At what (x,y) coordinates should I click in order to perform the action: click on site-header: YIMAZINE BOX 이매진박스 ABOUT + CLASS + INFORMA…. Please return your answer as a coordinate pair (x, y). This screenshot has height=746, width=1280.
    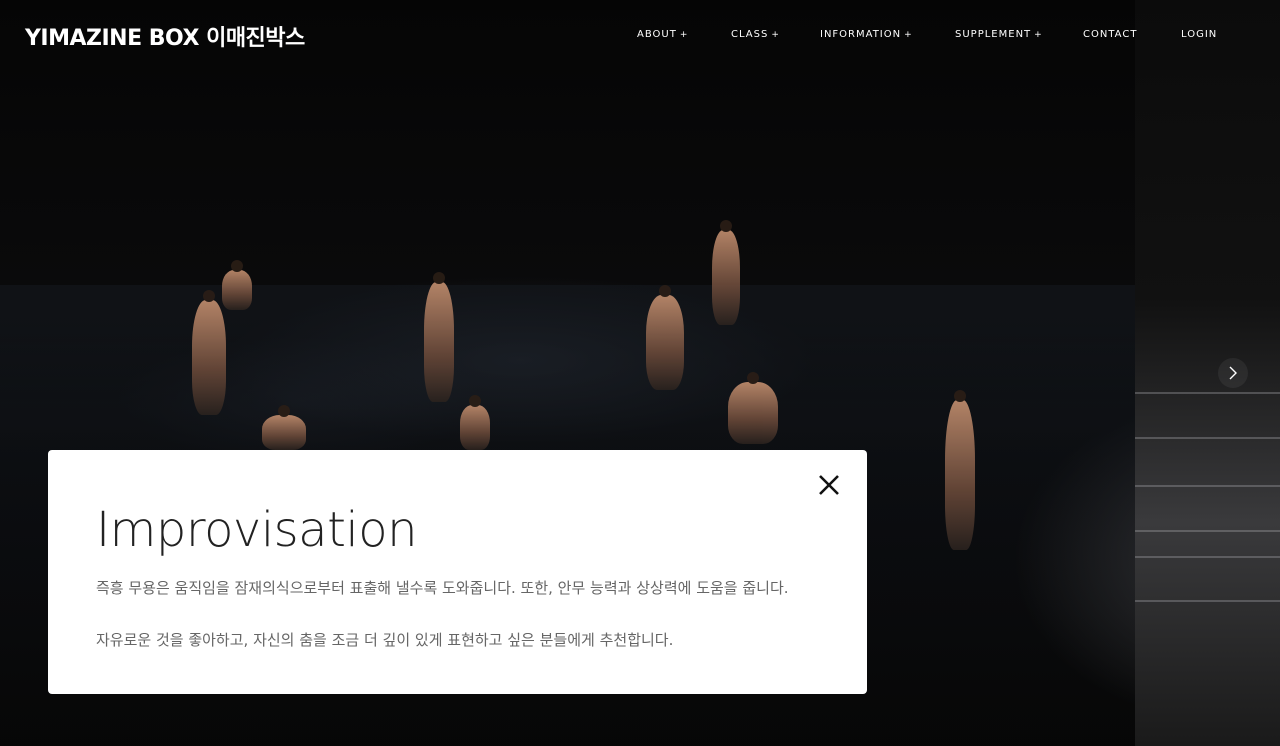
    Looking at the image, I should click on (640, 35).